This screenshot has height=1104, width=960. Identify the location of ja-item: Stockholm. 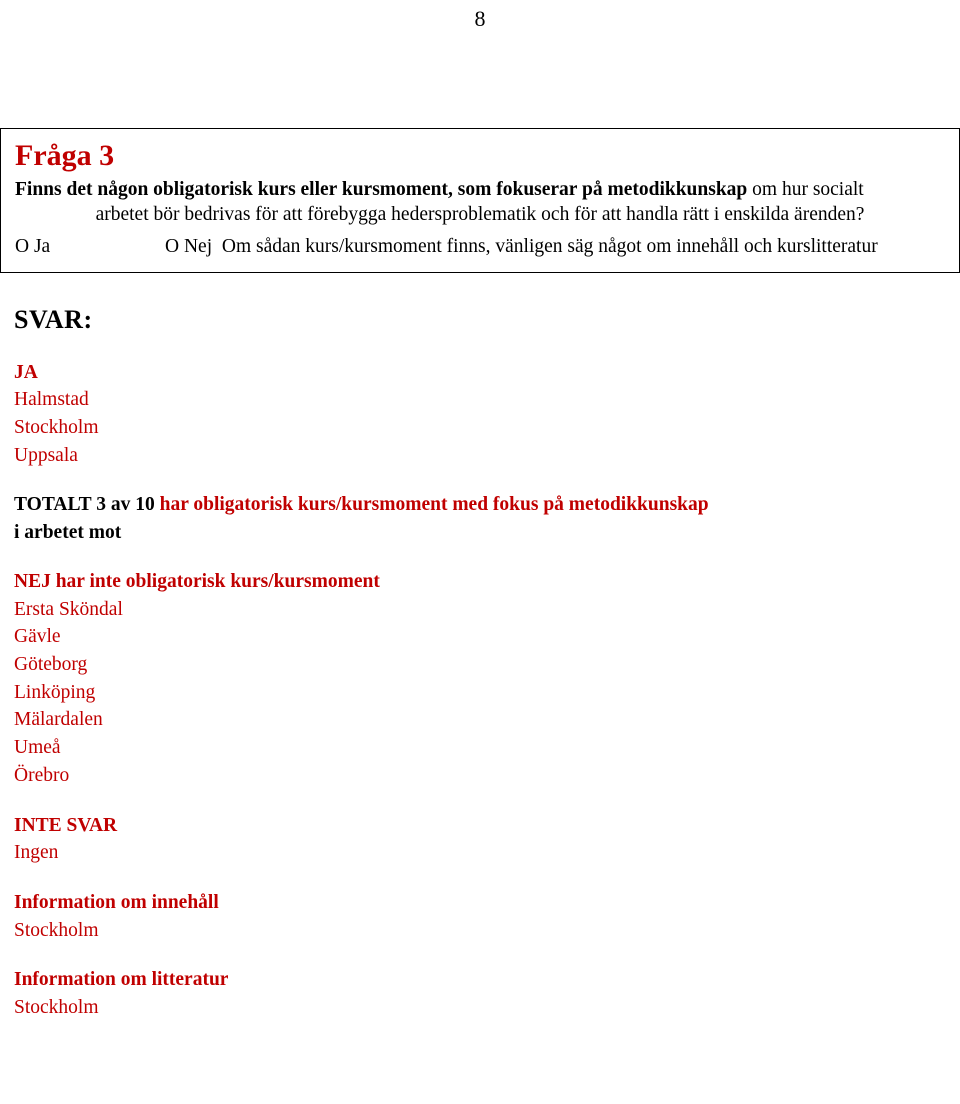
(56, 428).